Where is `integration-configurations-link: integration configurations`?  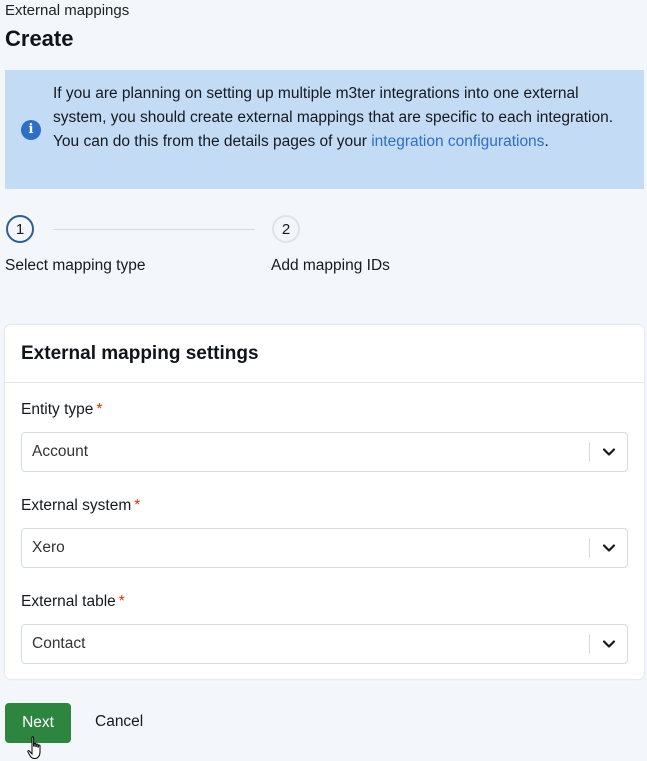 integration-configurations-link: integration configurations is located at coordinates (457, 141).